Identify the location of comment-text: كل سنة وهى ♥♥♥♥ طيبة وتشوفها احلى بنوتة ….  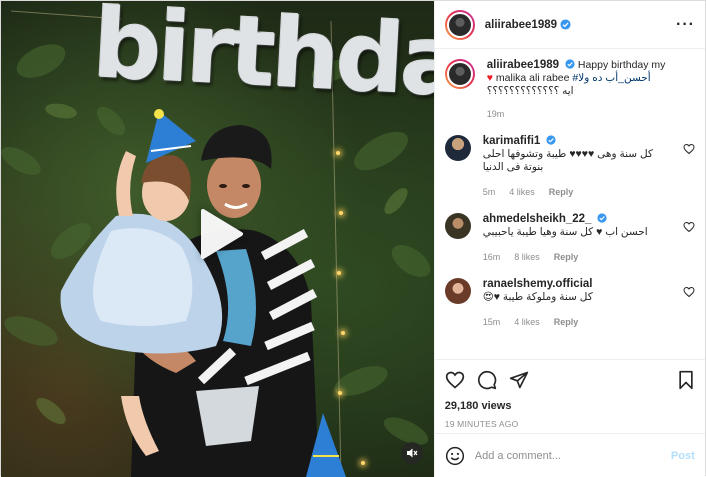
(567, 160).